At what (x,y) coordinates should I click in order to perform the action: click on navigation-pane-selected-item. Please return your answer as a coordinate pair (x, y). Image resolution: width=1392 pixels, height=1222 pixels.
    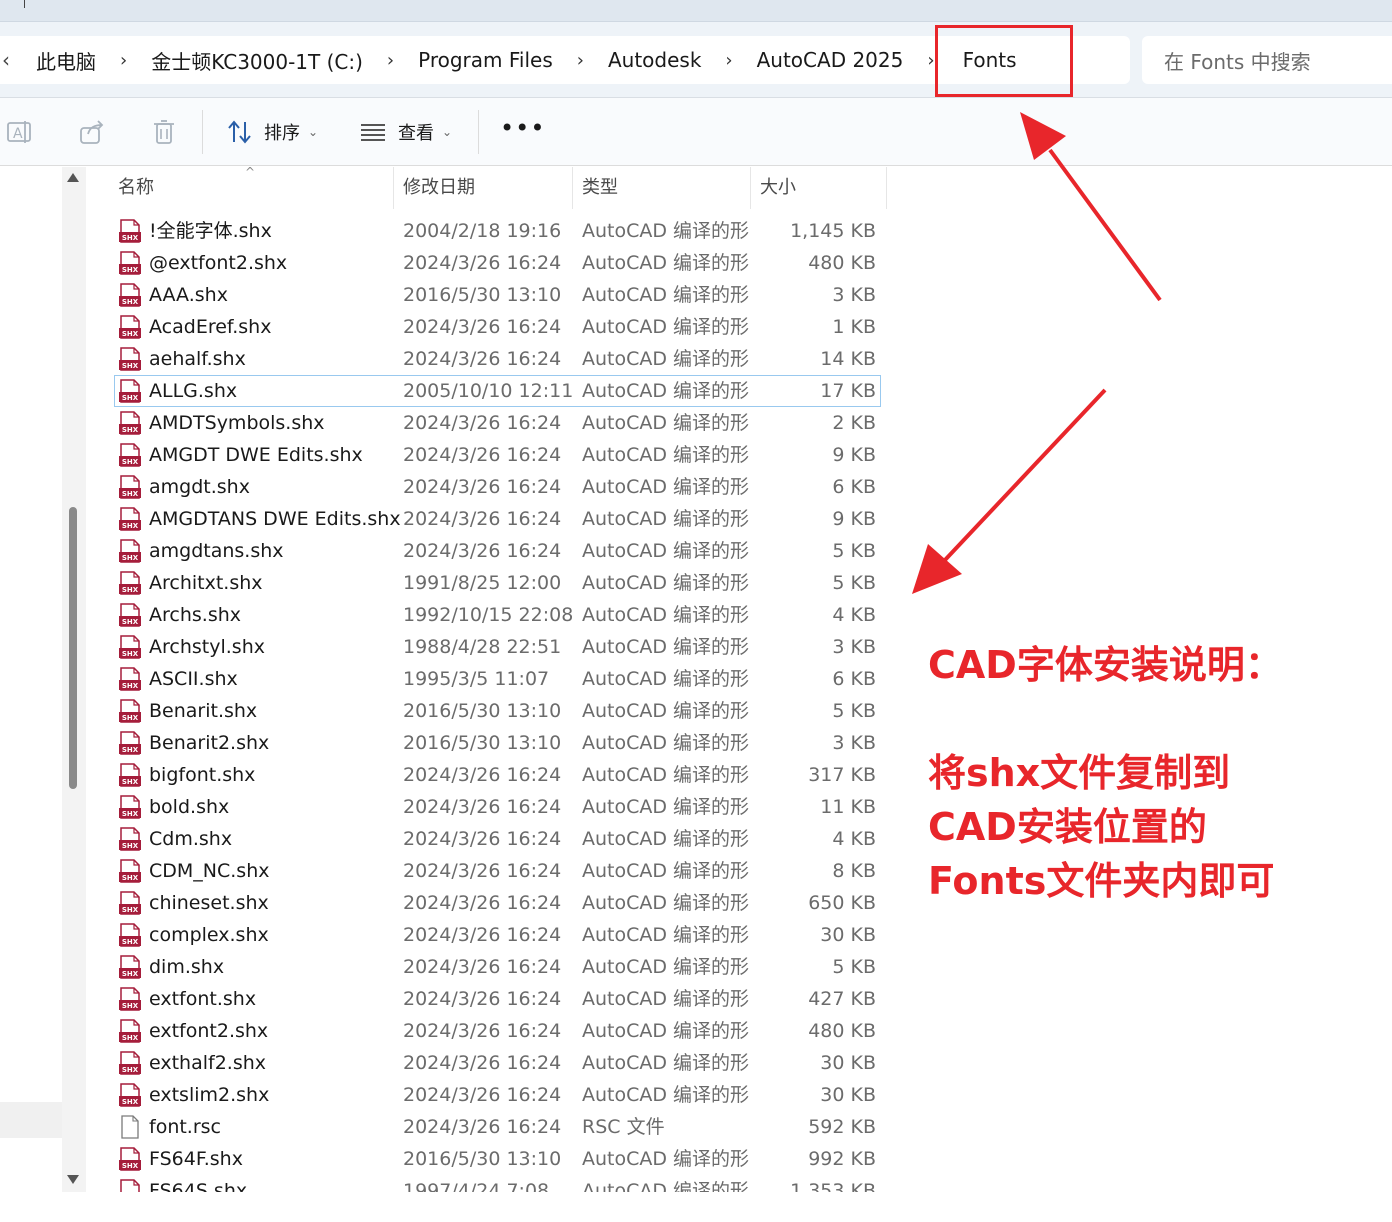
    Looking at the image, I should click on (31, 1120).